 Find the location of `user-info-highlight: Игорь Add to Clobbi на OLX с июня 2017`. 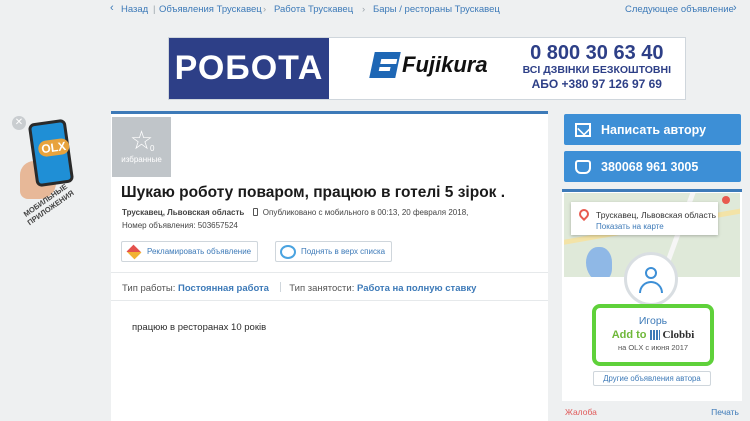

user-info-highlight: Игорь Add to Clobbi на OLX с июня 2017 is located at coordinates (653, 335).